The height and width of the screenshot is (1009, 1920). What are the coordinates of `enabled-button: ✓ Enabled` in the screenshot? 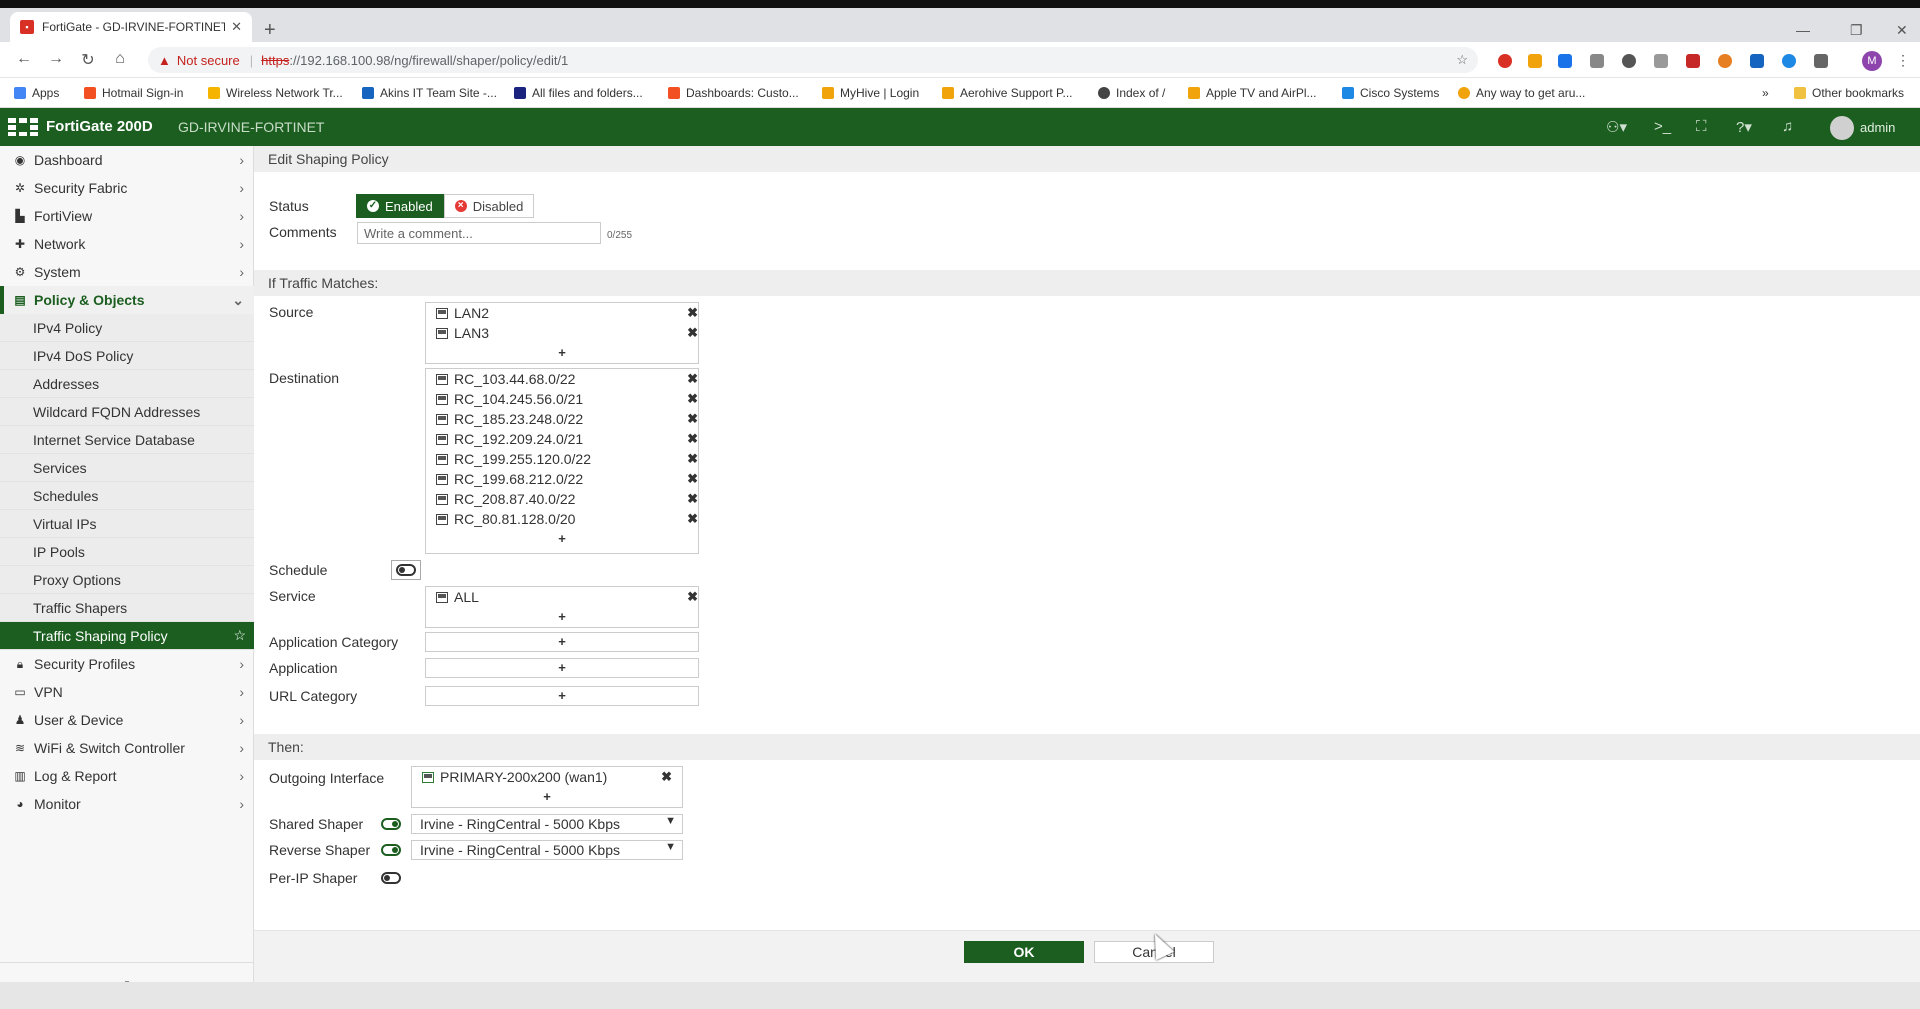 It's located at (400, 206).